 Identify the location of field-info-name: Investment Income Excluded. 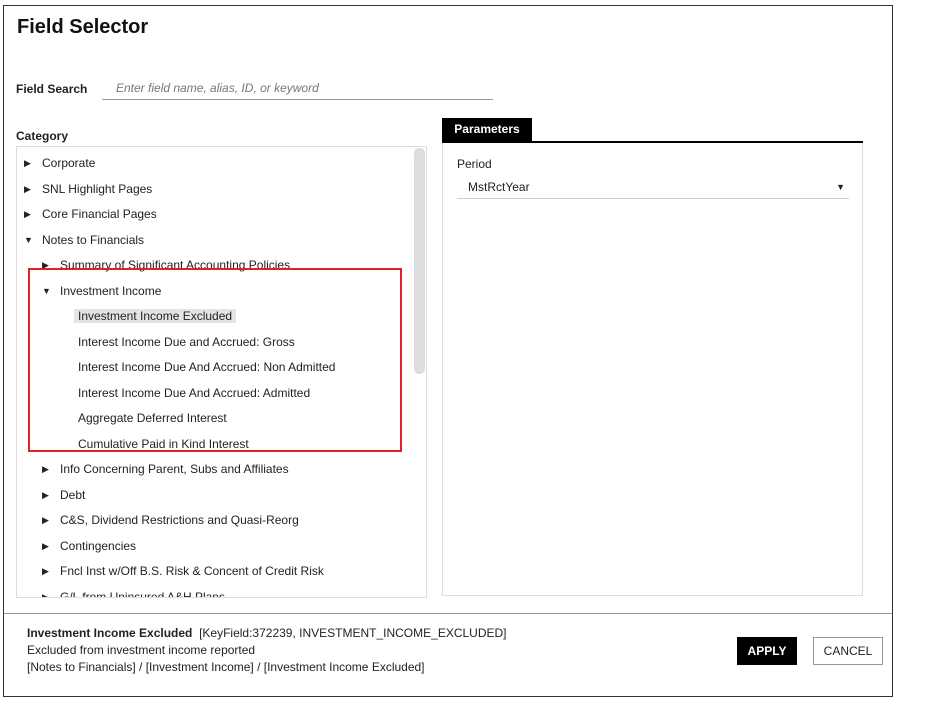
(110, 633).